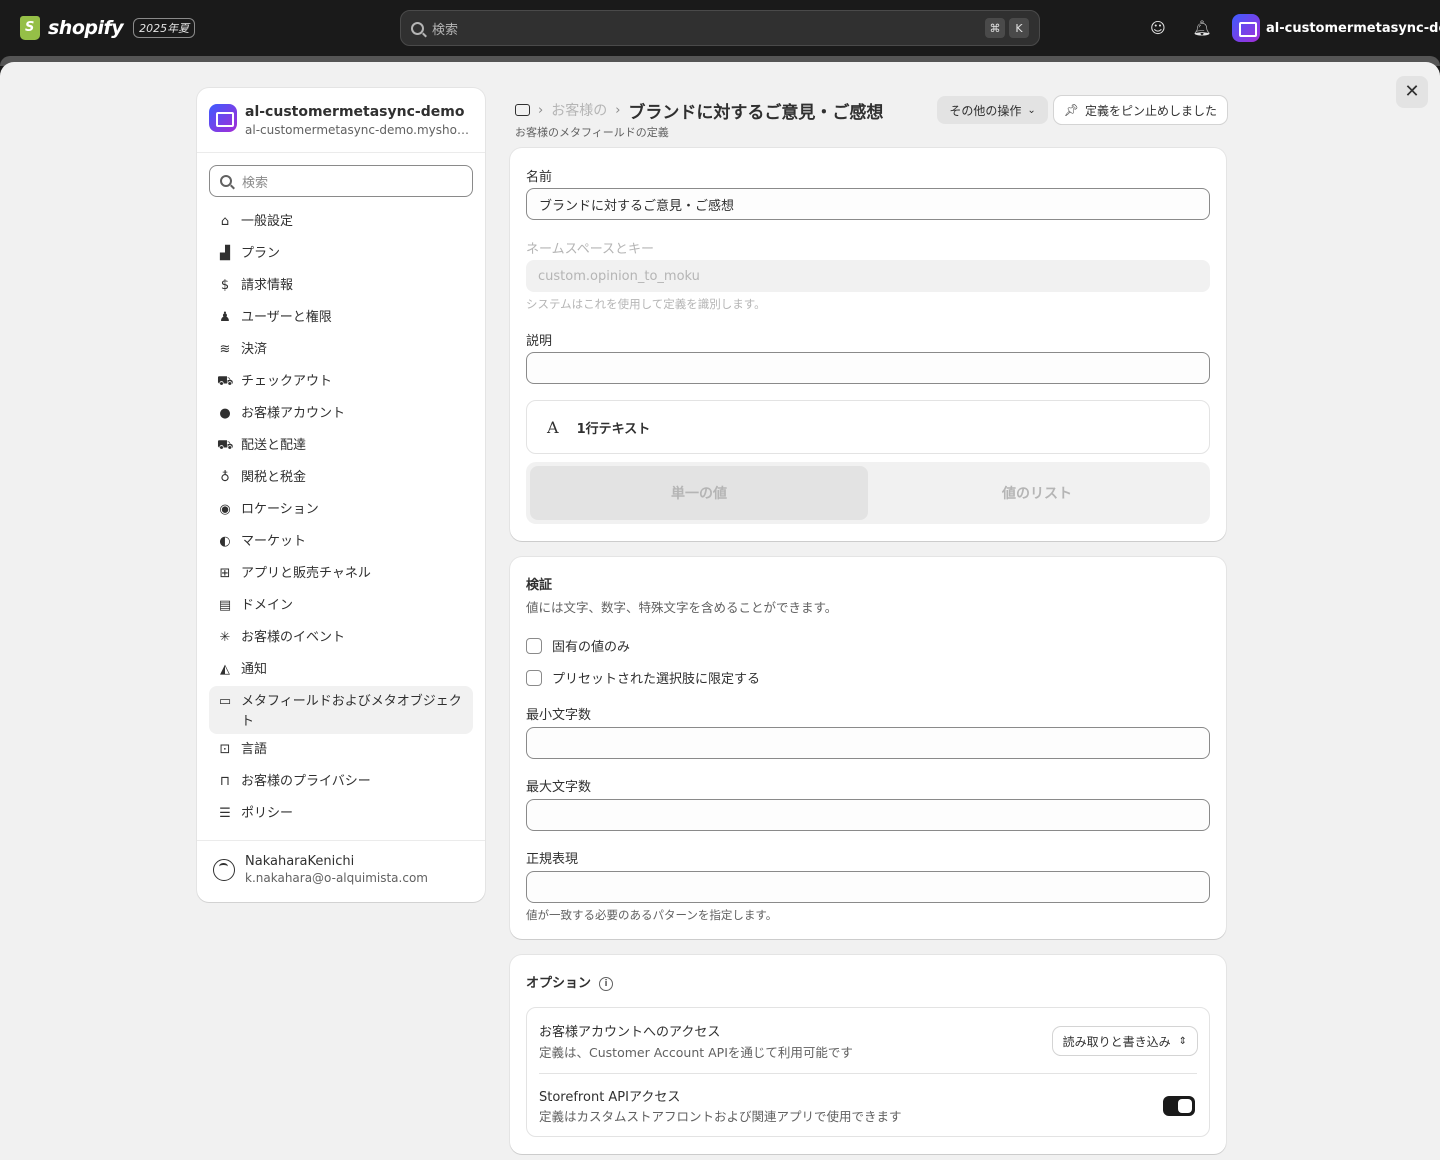 The width and height of the screenshot is (1440, 1160). What do you see at coordinates (225, 541) in the screenshot?
I see `globe-icon: ◐` at bounding box center [225, 541].